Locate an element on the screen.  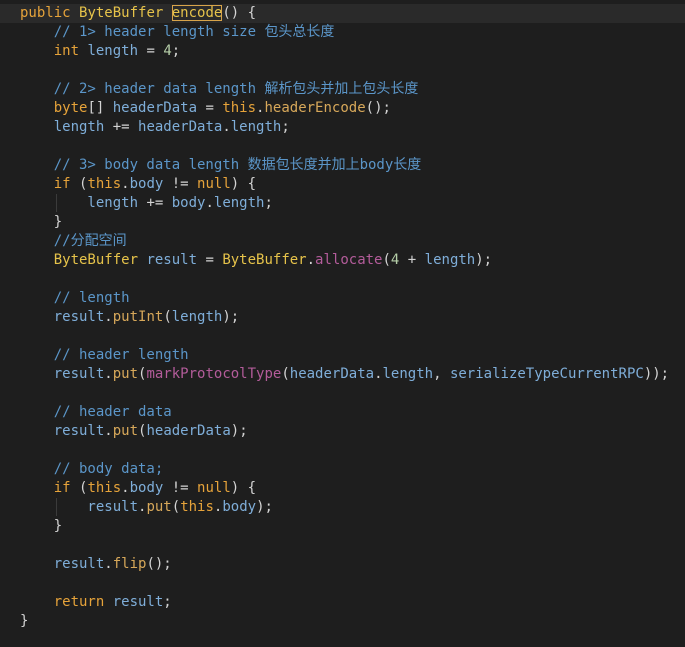
code-token: // 2> header data length is located at coordinates (142, 89).